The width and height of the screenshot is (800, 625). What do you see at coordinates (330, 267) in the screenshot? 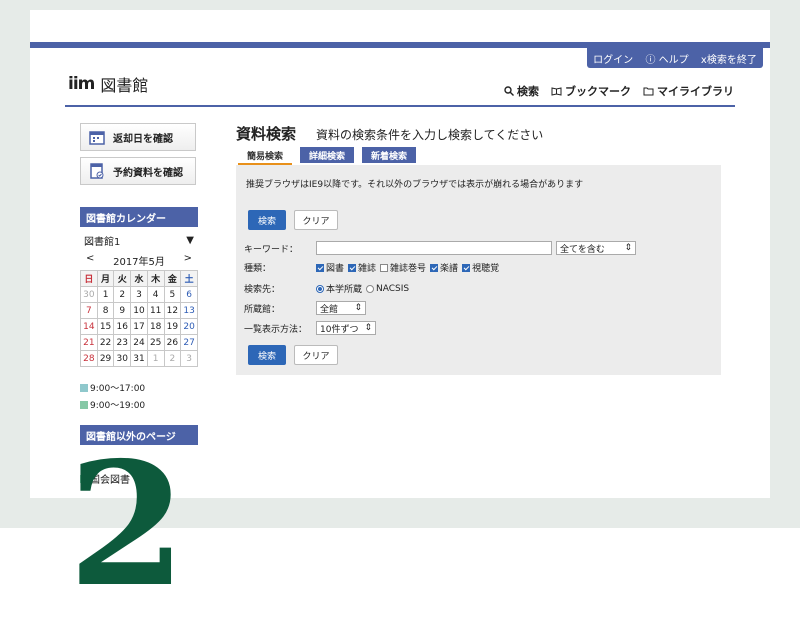
I see `type-checkbox-book: 図書` at bounding box center [330, 267].